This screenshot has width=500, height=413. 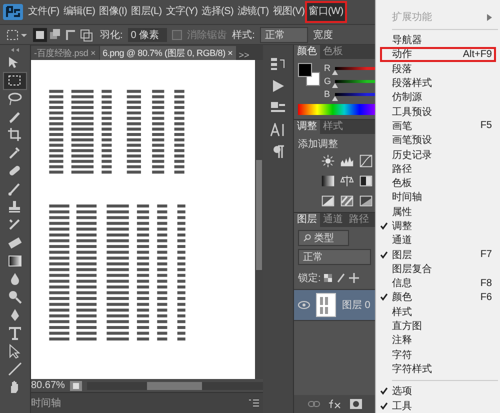 What do you see at coordinates (347, 161) in the screenshot?
I see `histogram-icon` at bounding box center [347, 161].